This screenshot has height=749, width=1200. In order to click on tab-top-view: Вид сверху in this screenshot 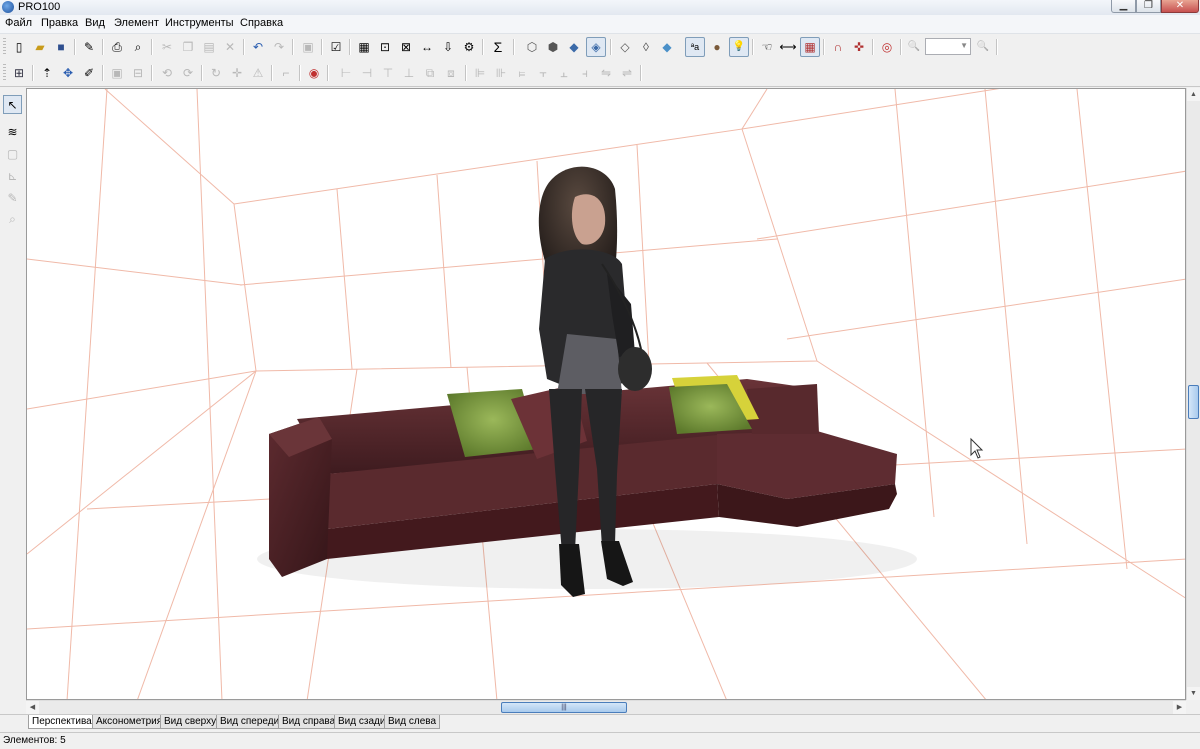, I will do `click(190, 722)`.